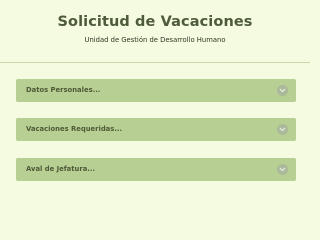  What do you see at coordinates (155, 40) in the screenshot?
I see `page-subtitle: Unidad de Gestión de Desarrollo Humano` at bounding box center [155, 40].